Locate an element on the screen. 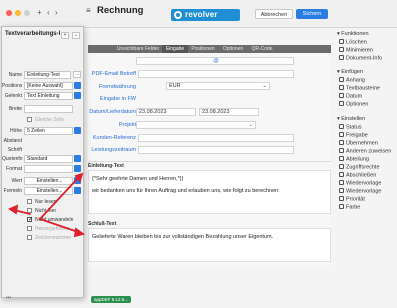  arrow-intro is located at coordinates (59, 198).